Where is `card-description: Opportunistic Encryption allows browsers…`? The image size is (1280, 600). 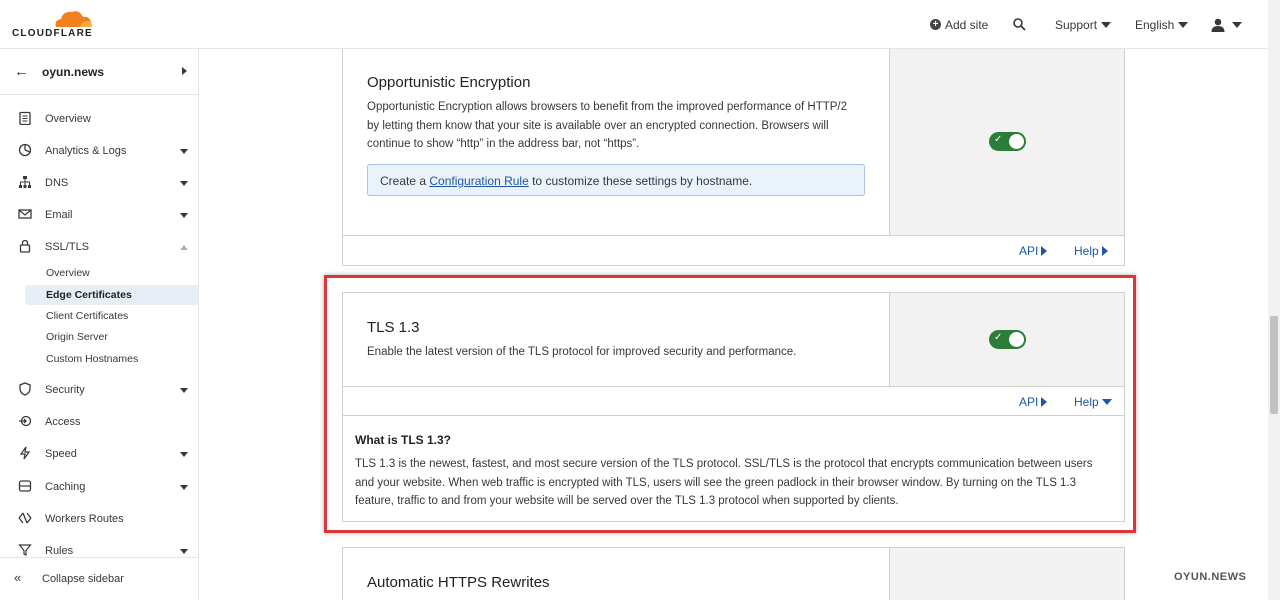
card-description: Opportunistic Encryption allows browsers… is located at coordinates (607, 125).